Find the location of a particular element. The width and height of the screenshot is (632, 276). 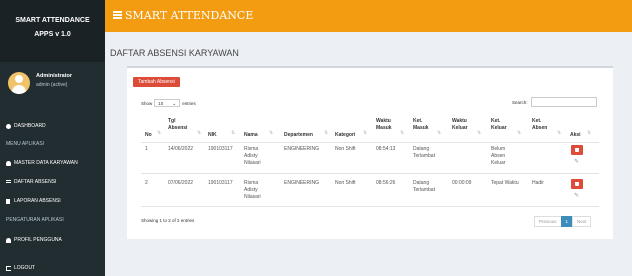

users-icon is located at coordinates (8, 163).